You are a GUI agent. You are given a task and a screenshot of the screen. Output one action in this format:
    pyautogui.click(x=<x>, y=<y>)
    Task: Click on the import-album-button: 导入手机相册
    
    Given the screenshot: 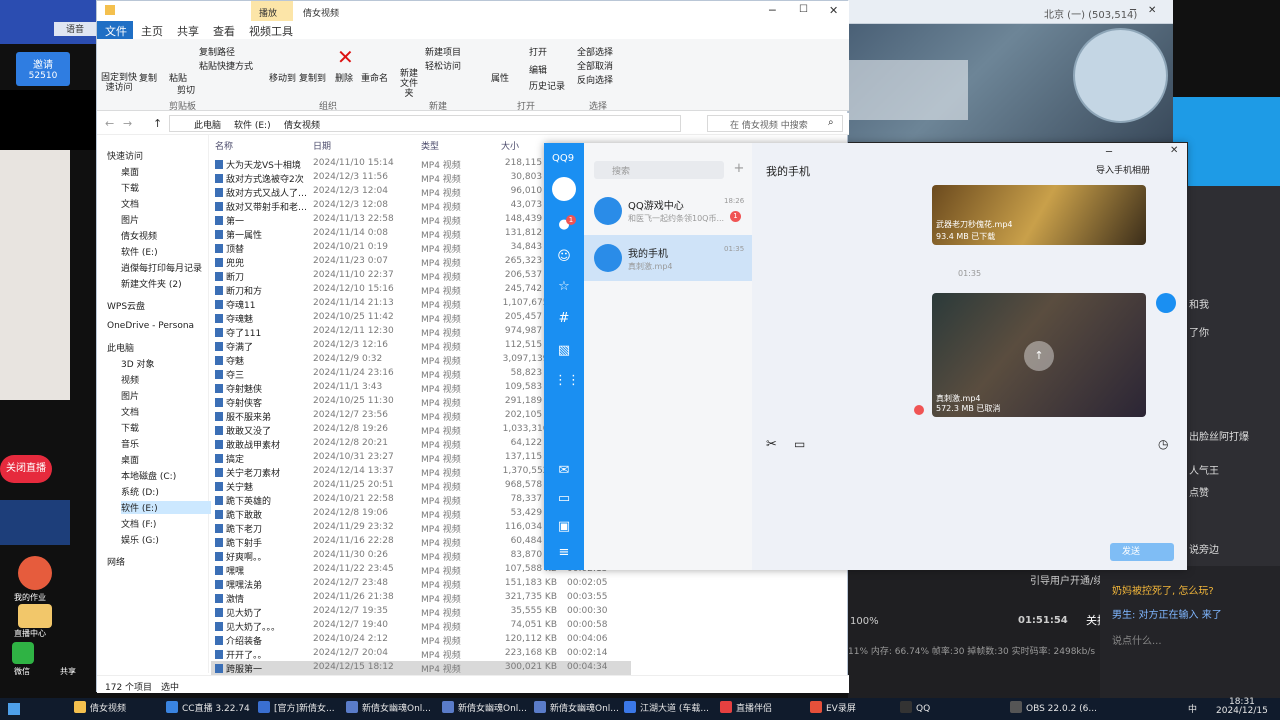 What is the action you would take?
    pyautogui.click(x=1123, y=169)
    